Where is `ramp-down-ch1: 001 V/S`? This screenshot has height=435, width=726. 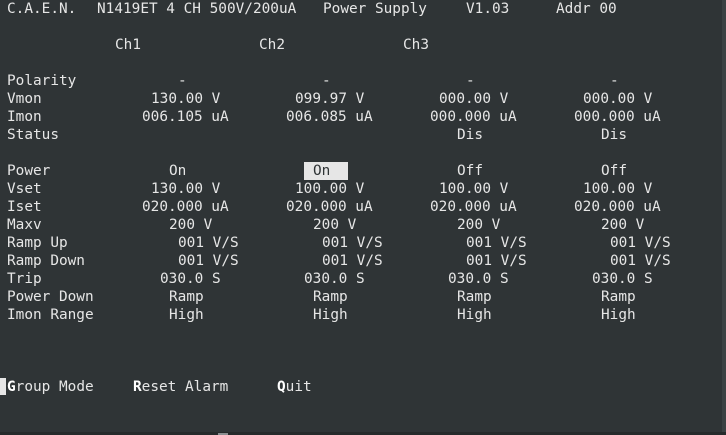 ramp-down-ch1: 001 V/S is located at coordinates (208, 261).